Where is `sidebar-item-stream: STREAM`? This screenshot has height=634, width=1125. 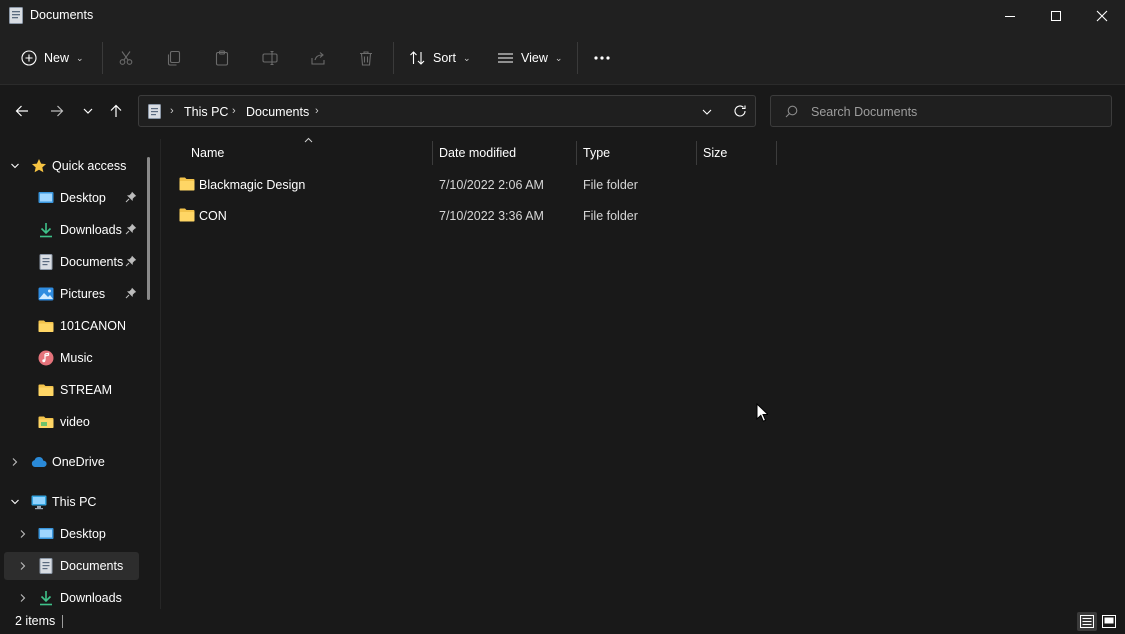 sidebar-item-stream: STREAM is located at coordinates (75, 390).